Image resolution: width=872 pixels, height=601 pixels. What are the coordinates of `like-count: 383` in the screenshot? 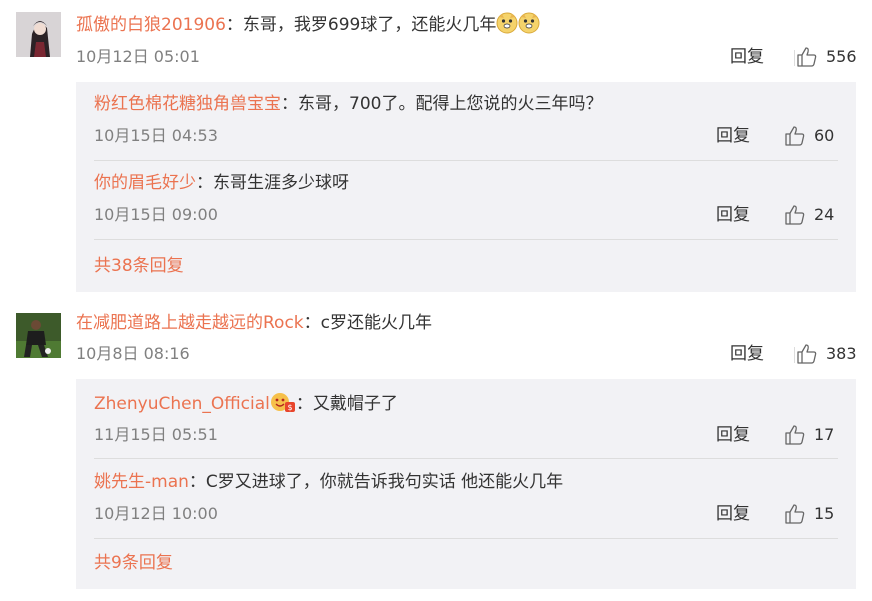 It's located at (841, 353).